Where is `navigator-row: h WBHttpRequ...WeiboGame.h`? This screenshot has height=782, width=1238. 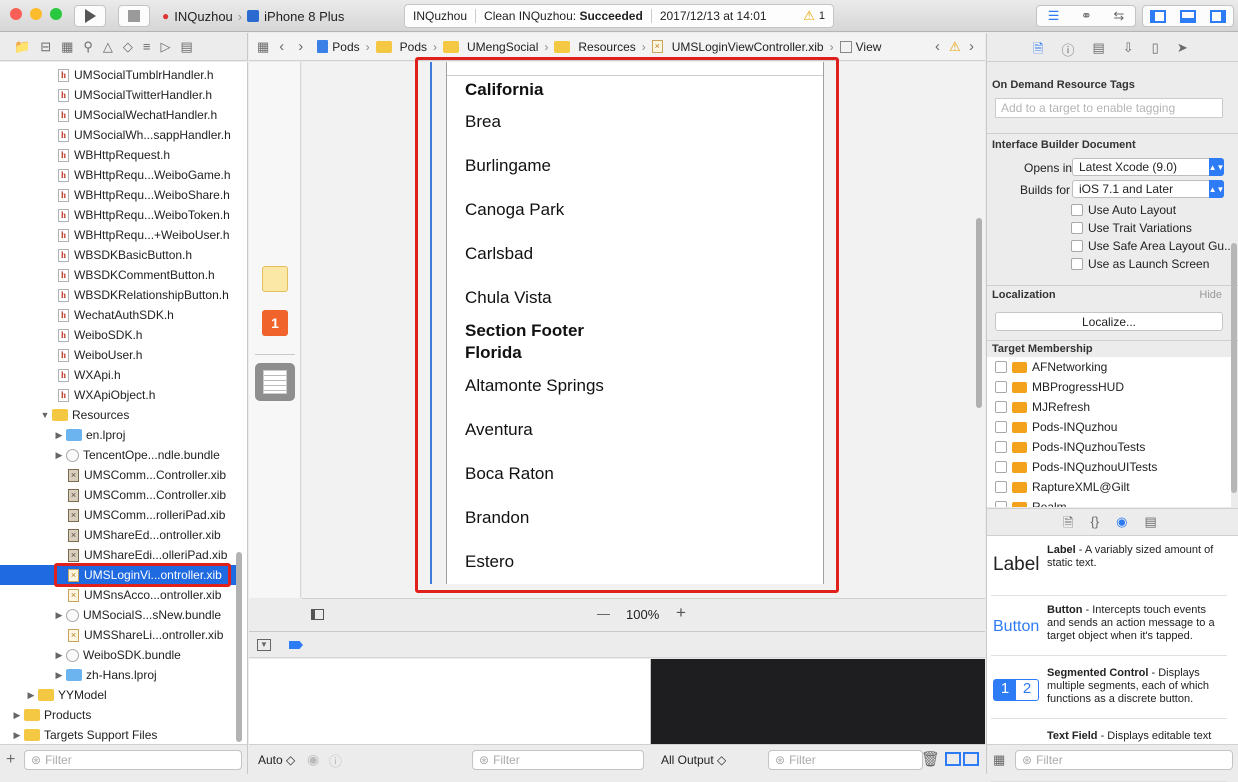 navigator-row: h WBHttpRequ...WeiboGame.h is located at coordinates (119, 175).